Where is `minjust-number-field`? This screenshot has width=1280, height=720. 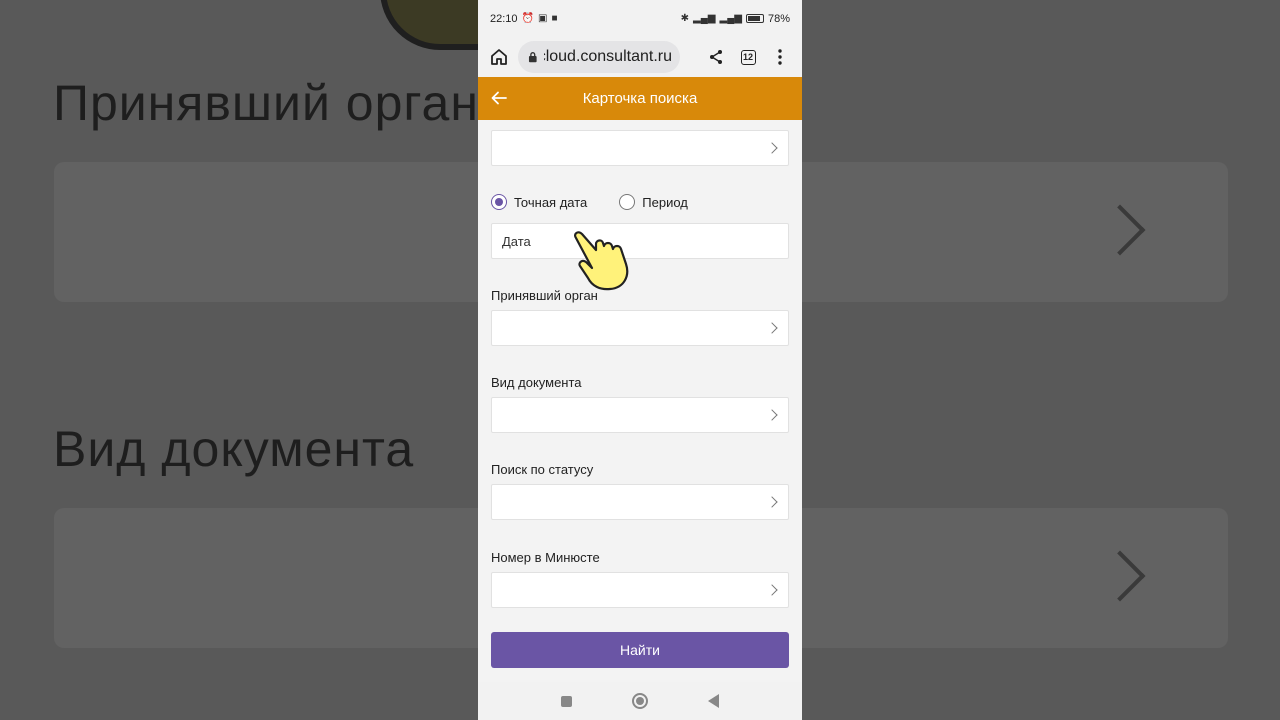 minjust-number-field is located at coordinates (640, 590).